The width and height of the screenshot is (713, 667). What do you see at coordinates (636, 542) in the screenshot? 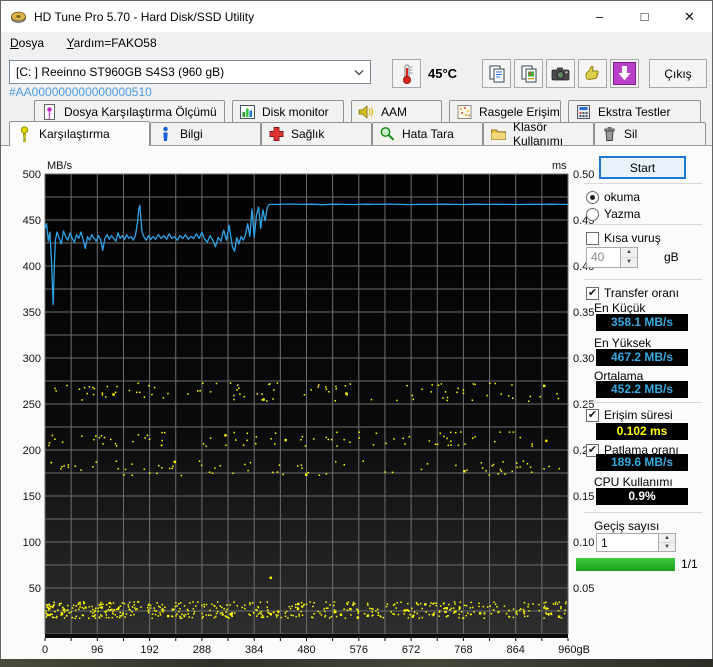
I see `pass-count-spinner: 1 ▲ ▼` at bounding box center [636, 542].